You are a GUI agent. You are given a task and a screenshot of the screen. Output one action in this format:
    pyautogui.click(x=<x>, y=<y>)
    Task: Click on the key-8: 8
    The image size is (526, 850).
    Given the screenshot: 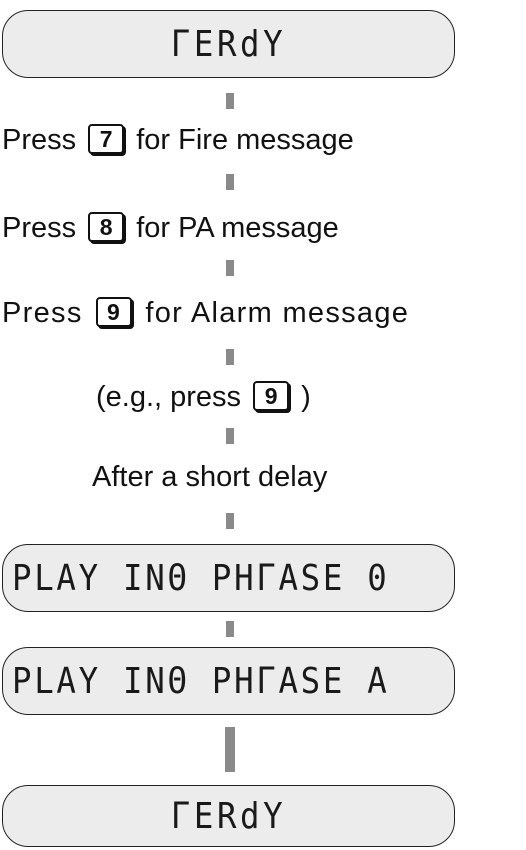 What is the action you would take?
    pyautogui.click(x=106, y=227)
    